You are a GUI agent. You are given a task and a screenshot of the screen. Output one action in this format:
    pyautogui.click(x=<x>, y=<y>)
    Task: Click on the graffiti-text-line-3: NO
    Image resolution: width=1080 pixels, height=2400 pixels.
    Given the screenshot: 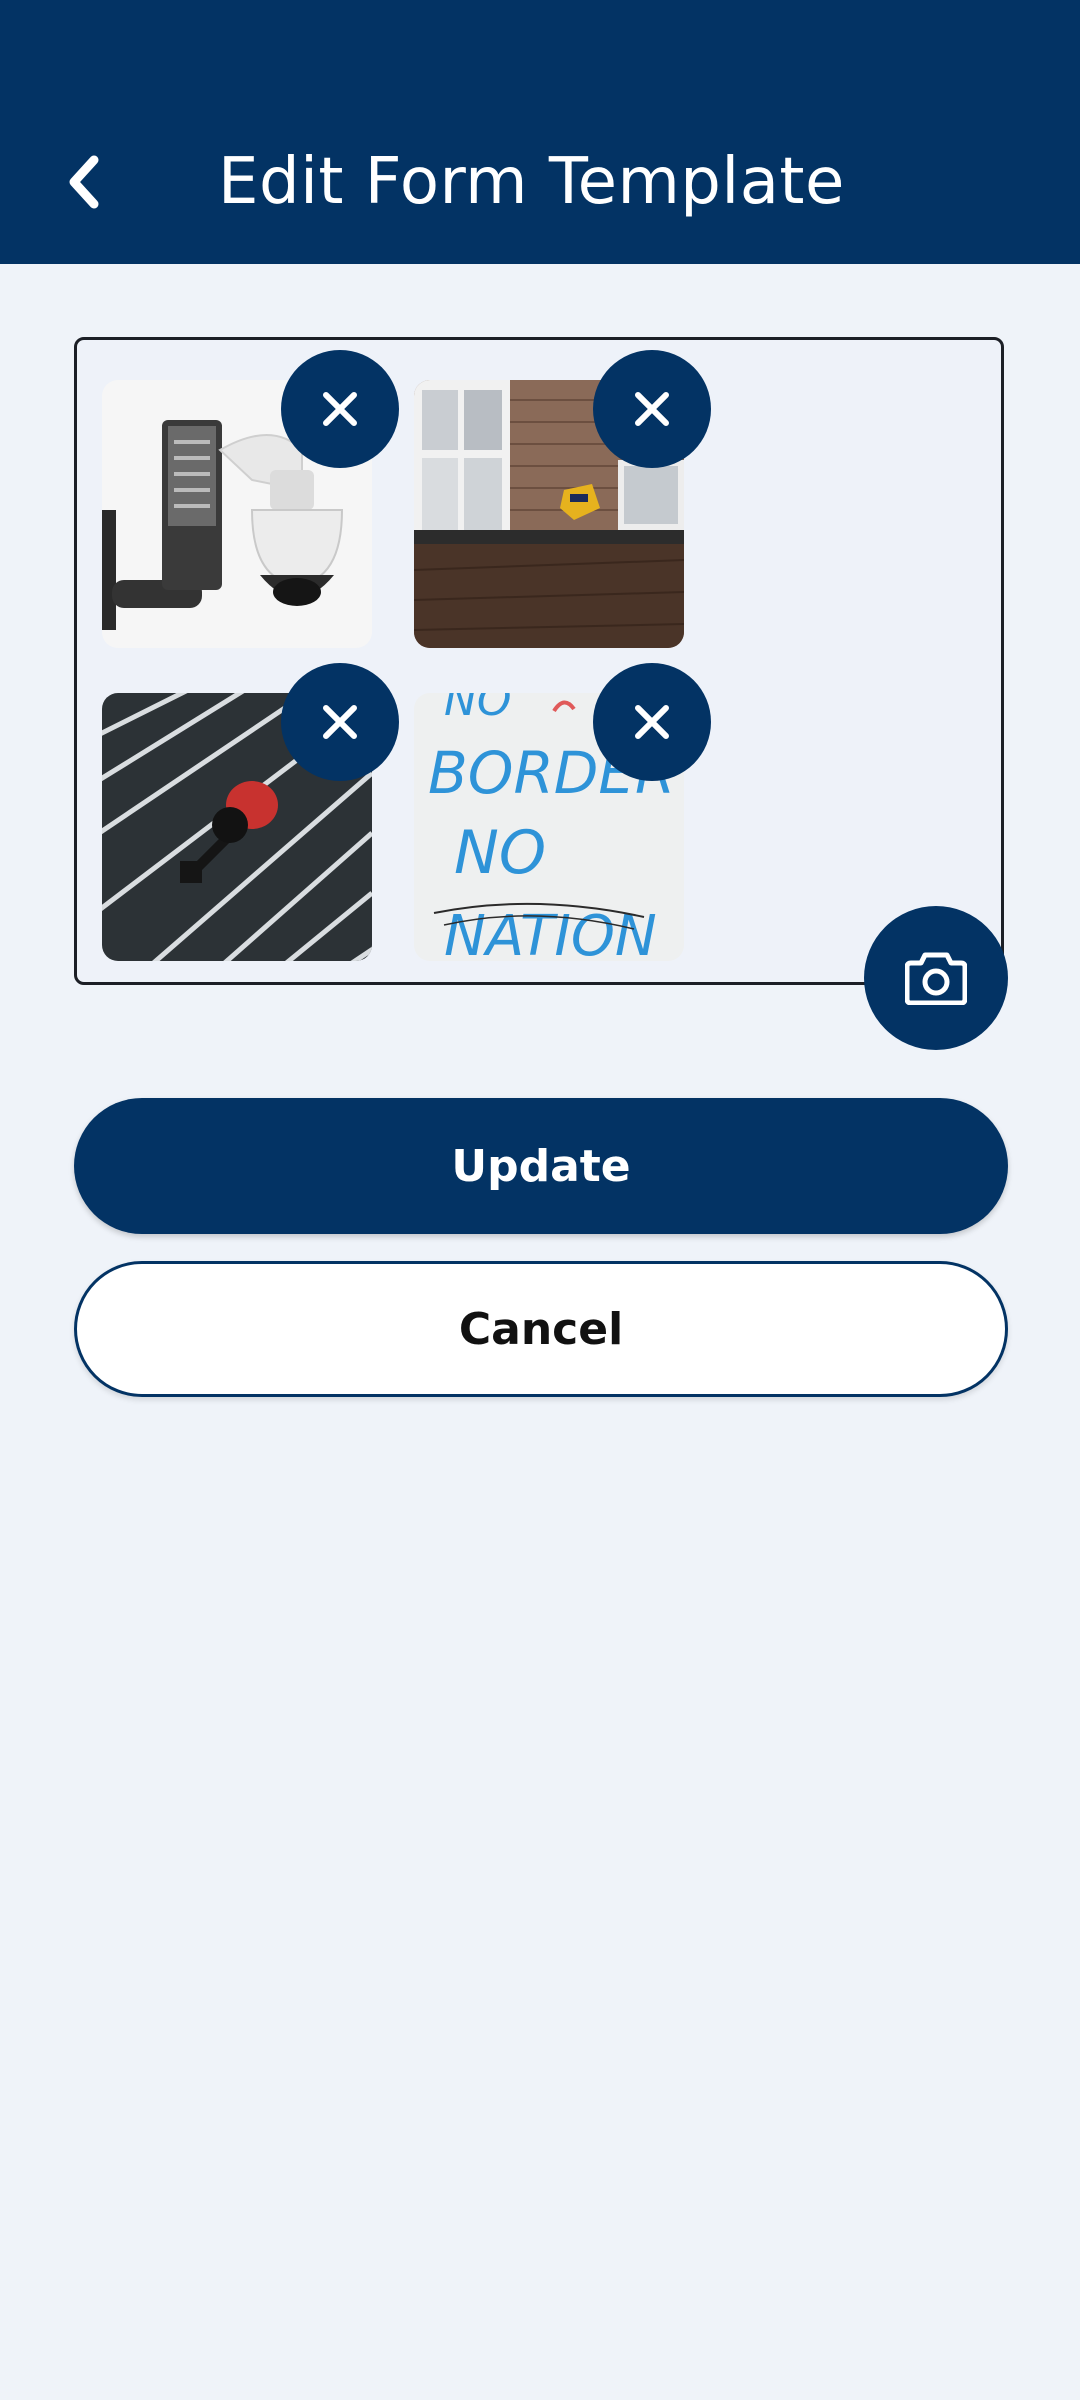 What is the action you would take?
    pyautogui.click(x=500, y=853)
    